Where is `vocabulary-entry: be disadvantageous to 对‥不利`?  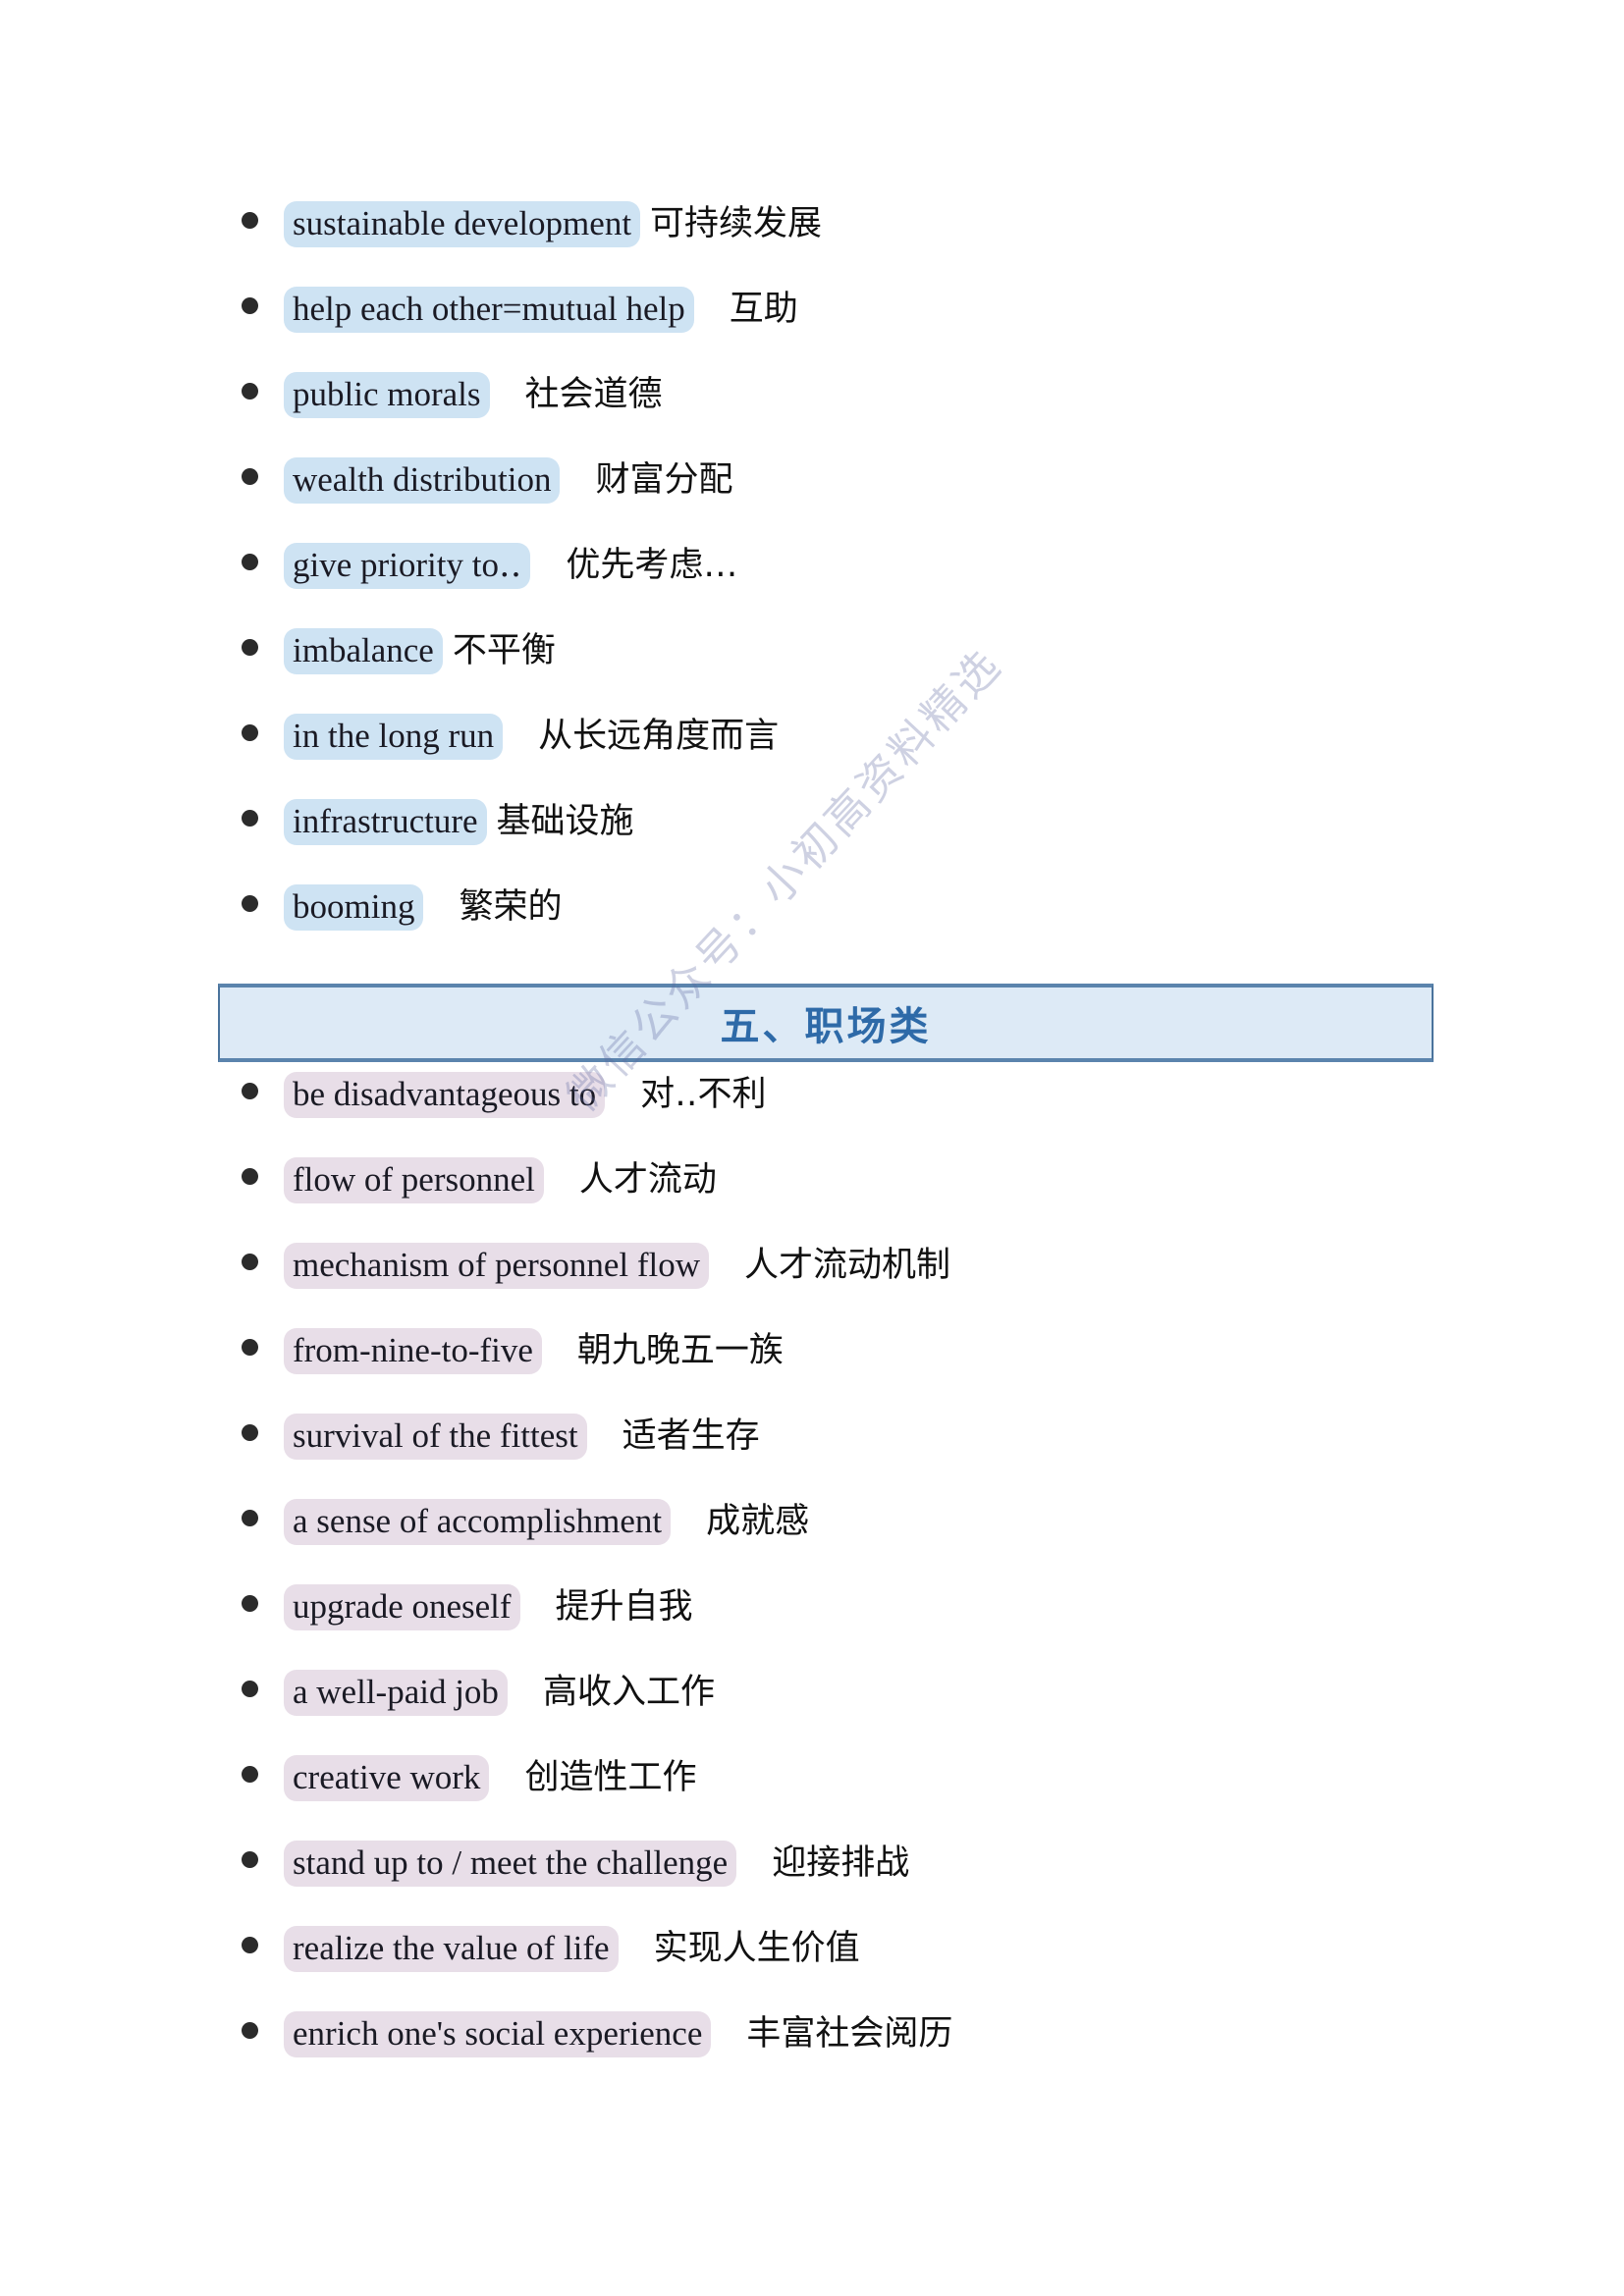
vocabulary-entry: be disadvantageous to 对‥不利 is located at coordinates (812, 1114).